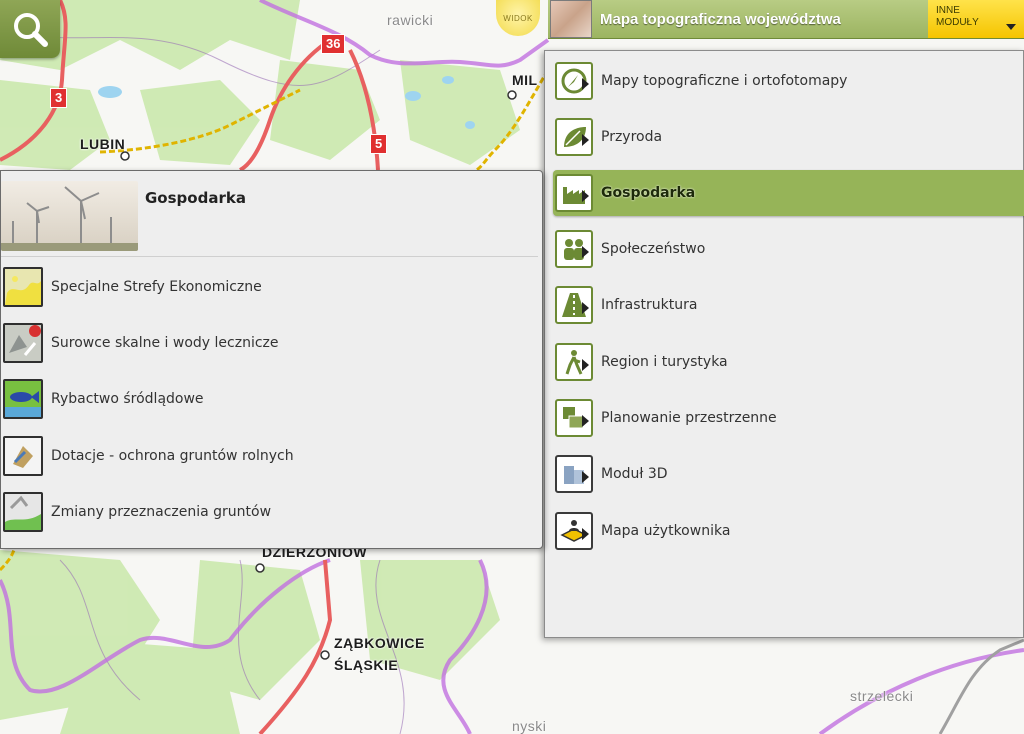 This screenshot has height=734, width=1024. Describe the element at coordinates (574, 418) in the screenshot. I see `planning-icon` at that location.